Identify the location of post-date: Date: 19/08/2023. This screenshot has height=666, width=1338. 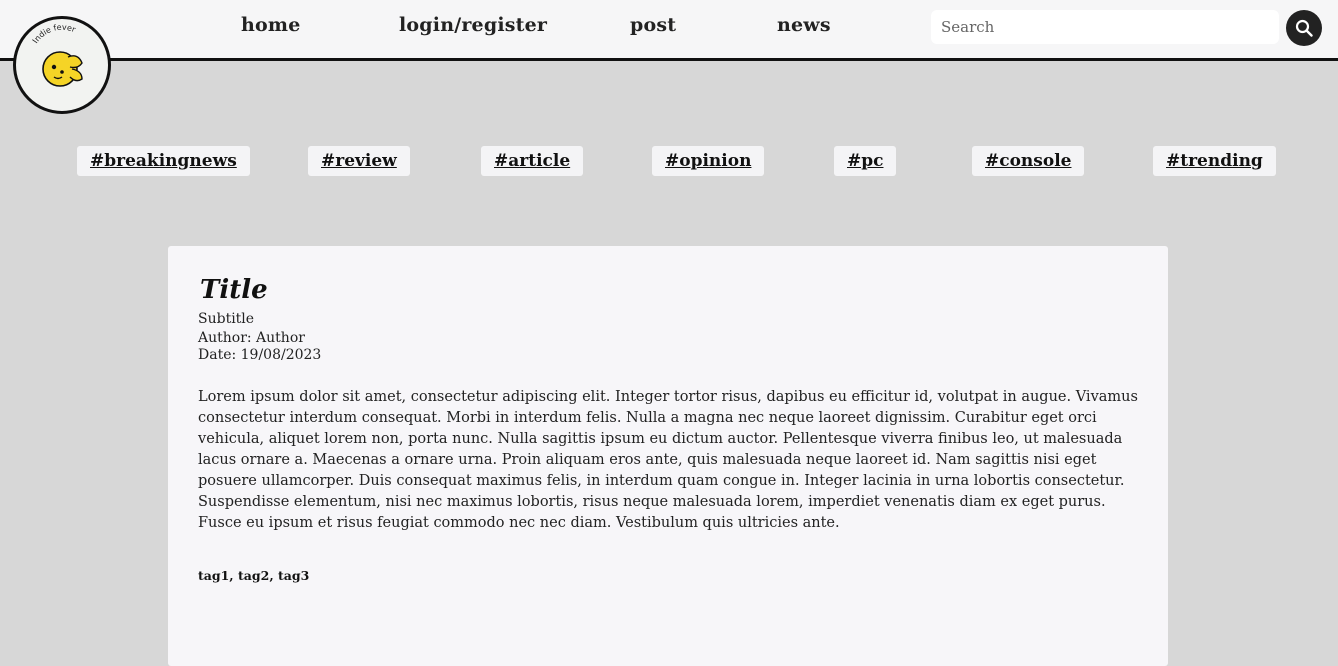
(260, 355).